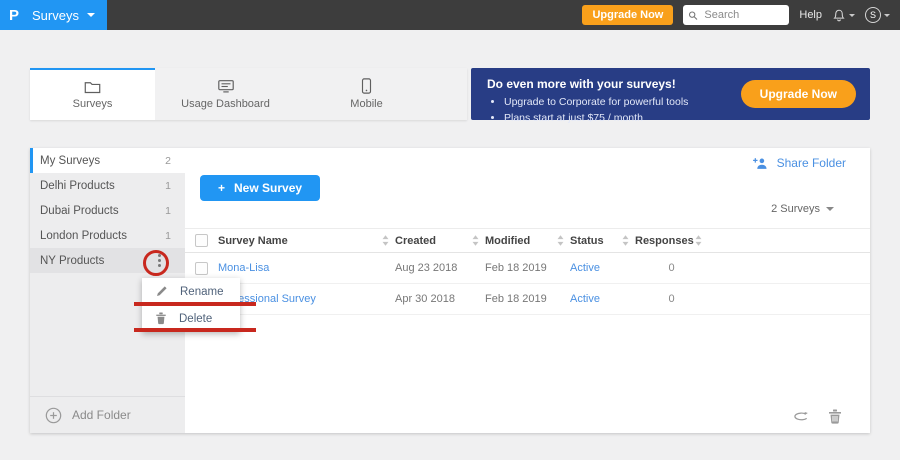 This screenshot has width=900, height=460. Describe the element at coordinates (202, 291) in the screenshot. I see `menu-item-label: Rename` at that location.